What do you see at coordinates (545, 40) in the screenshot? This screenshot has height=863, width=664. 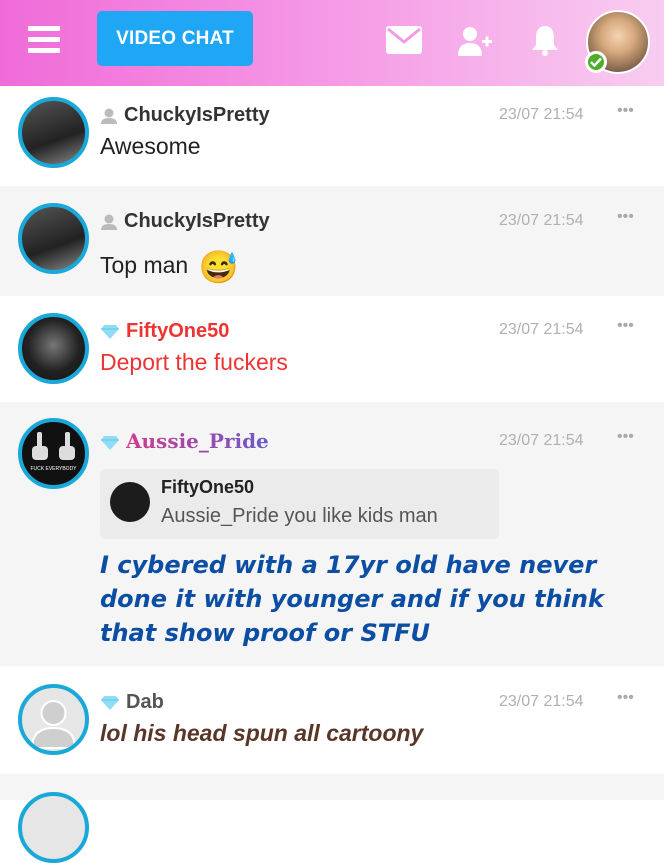 I see `bell-icon` at bounding box center [545, 40].